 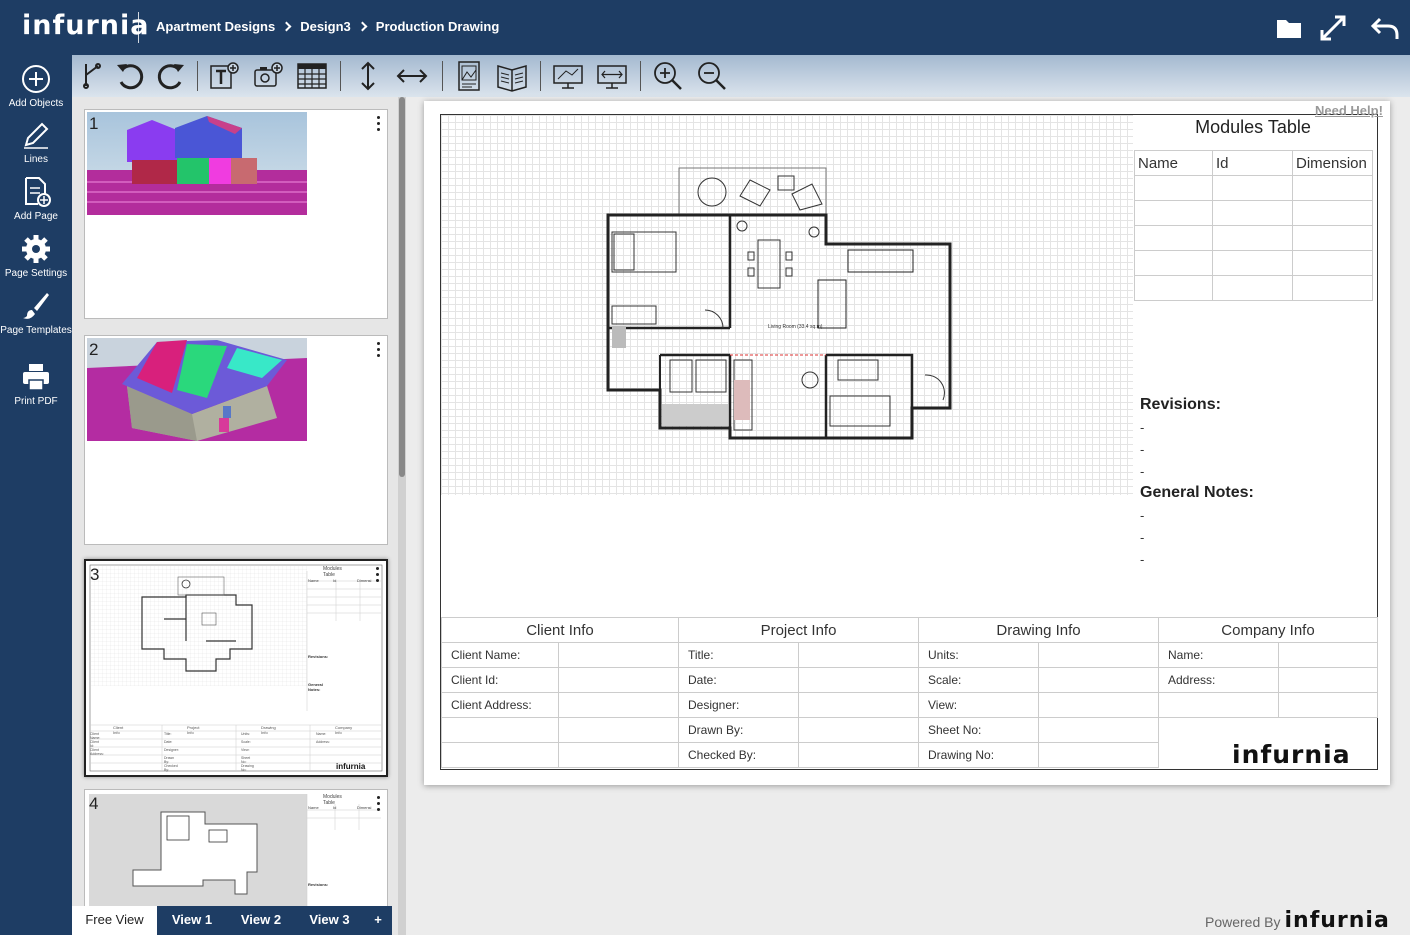 I want to click on horizontal-dimension-icon, so click(x=412, y=76).